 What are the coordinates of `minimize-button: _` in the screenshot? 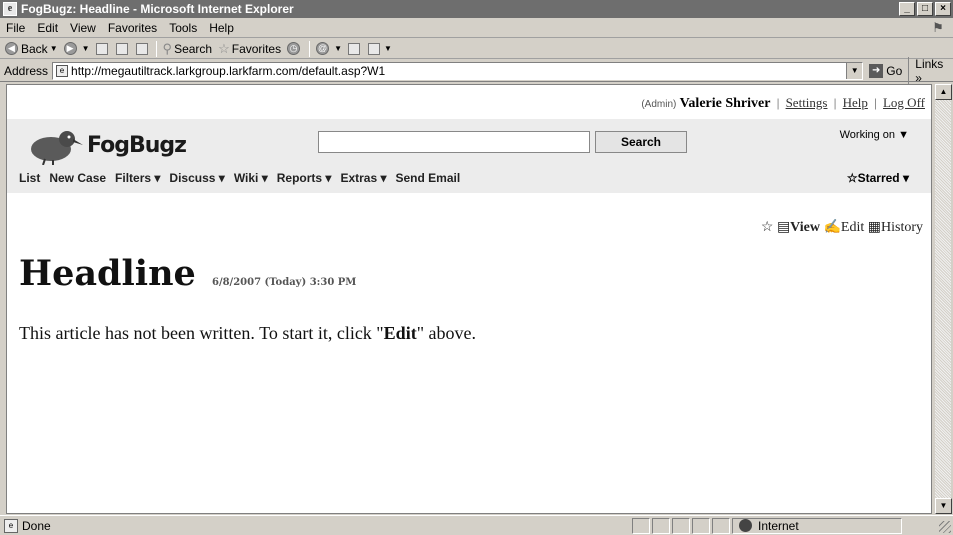 It's located at (907, 9).